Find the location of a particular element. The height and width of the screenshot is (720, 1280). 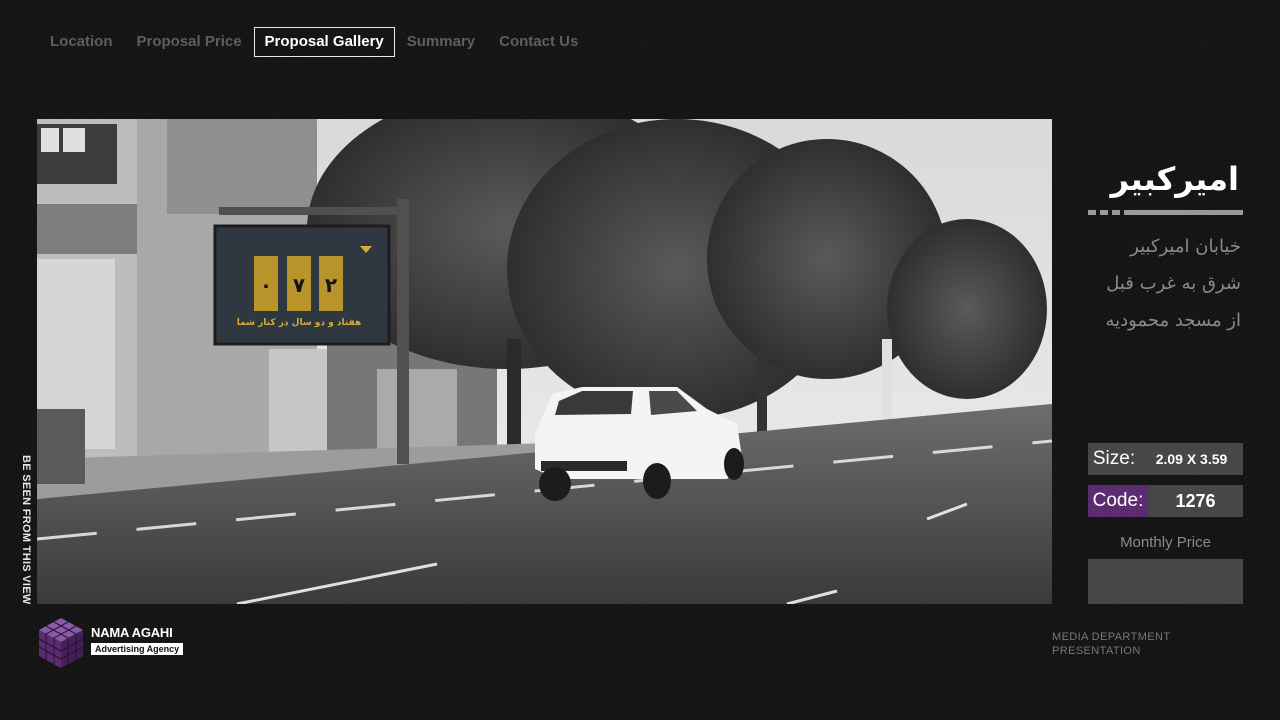

code-row: Code: 1276 is located at coordinates (1165, 501).